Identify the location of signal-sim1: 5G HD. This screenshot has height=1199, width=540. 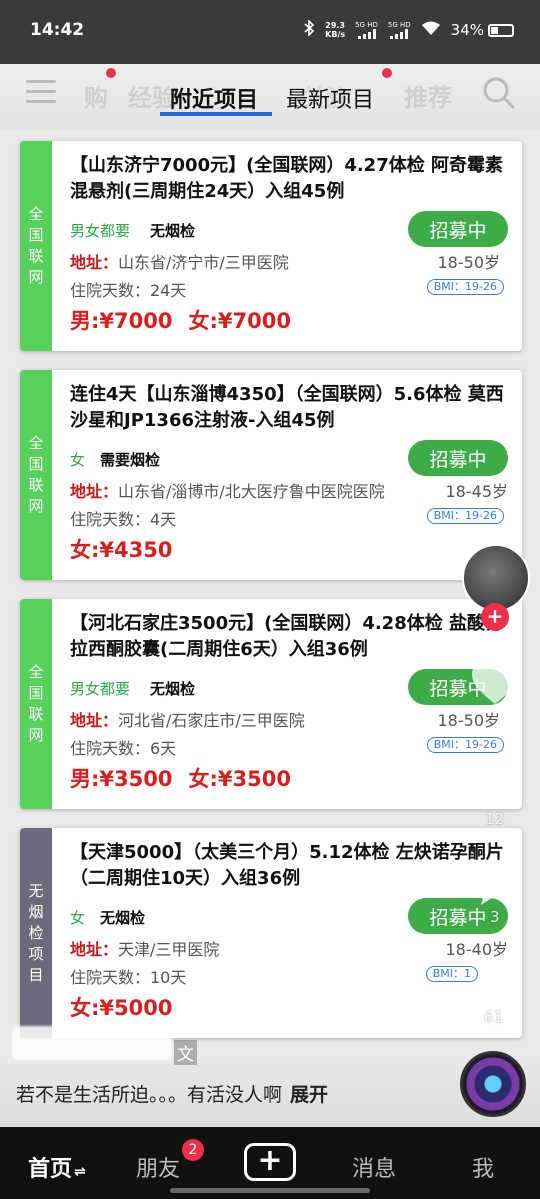
(366, 30).